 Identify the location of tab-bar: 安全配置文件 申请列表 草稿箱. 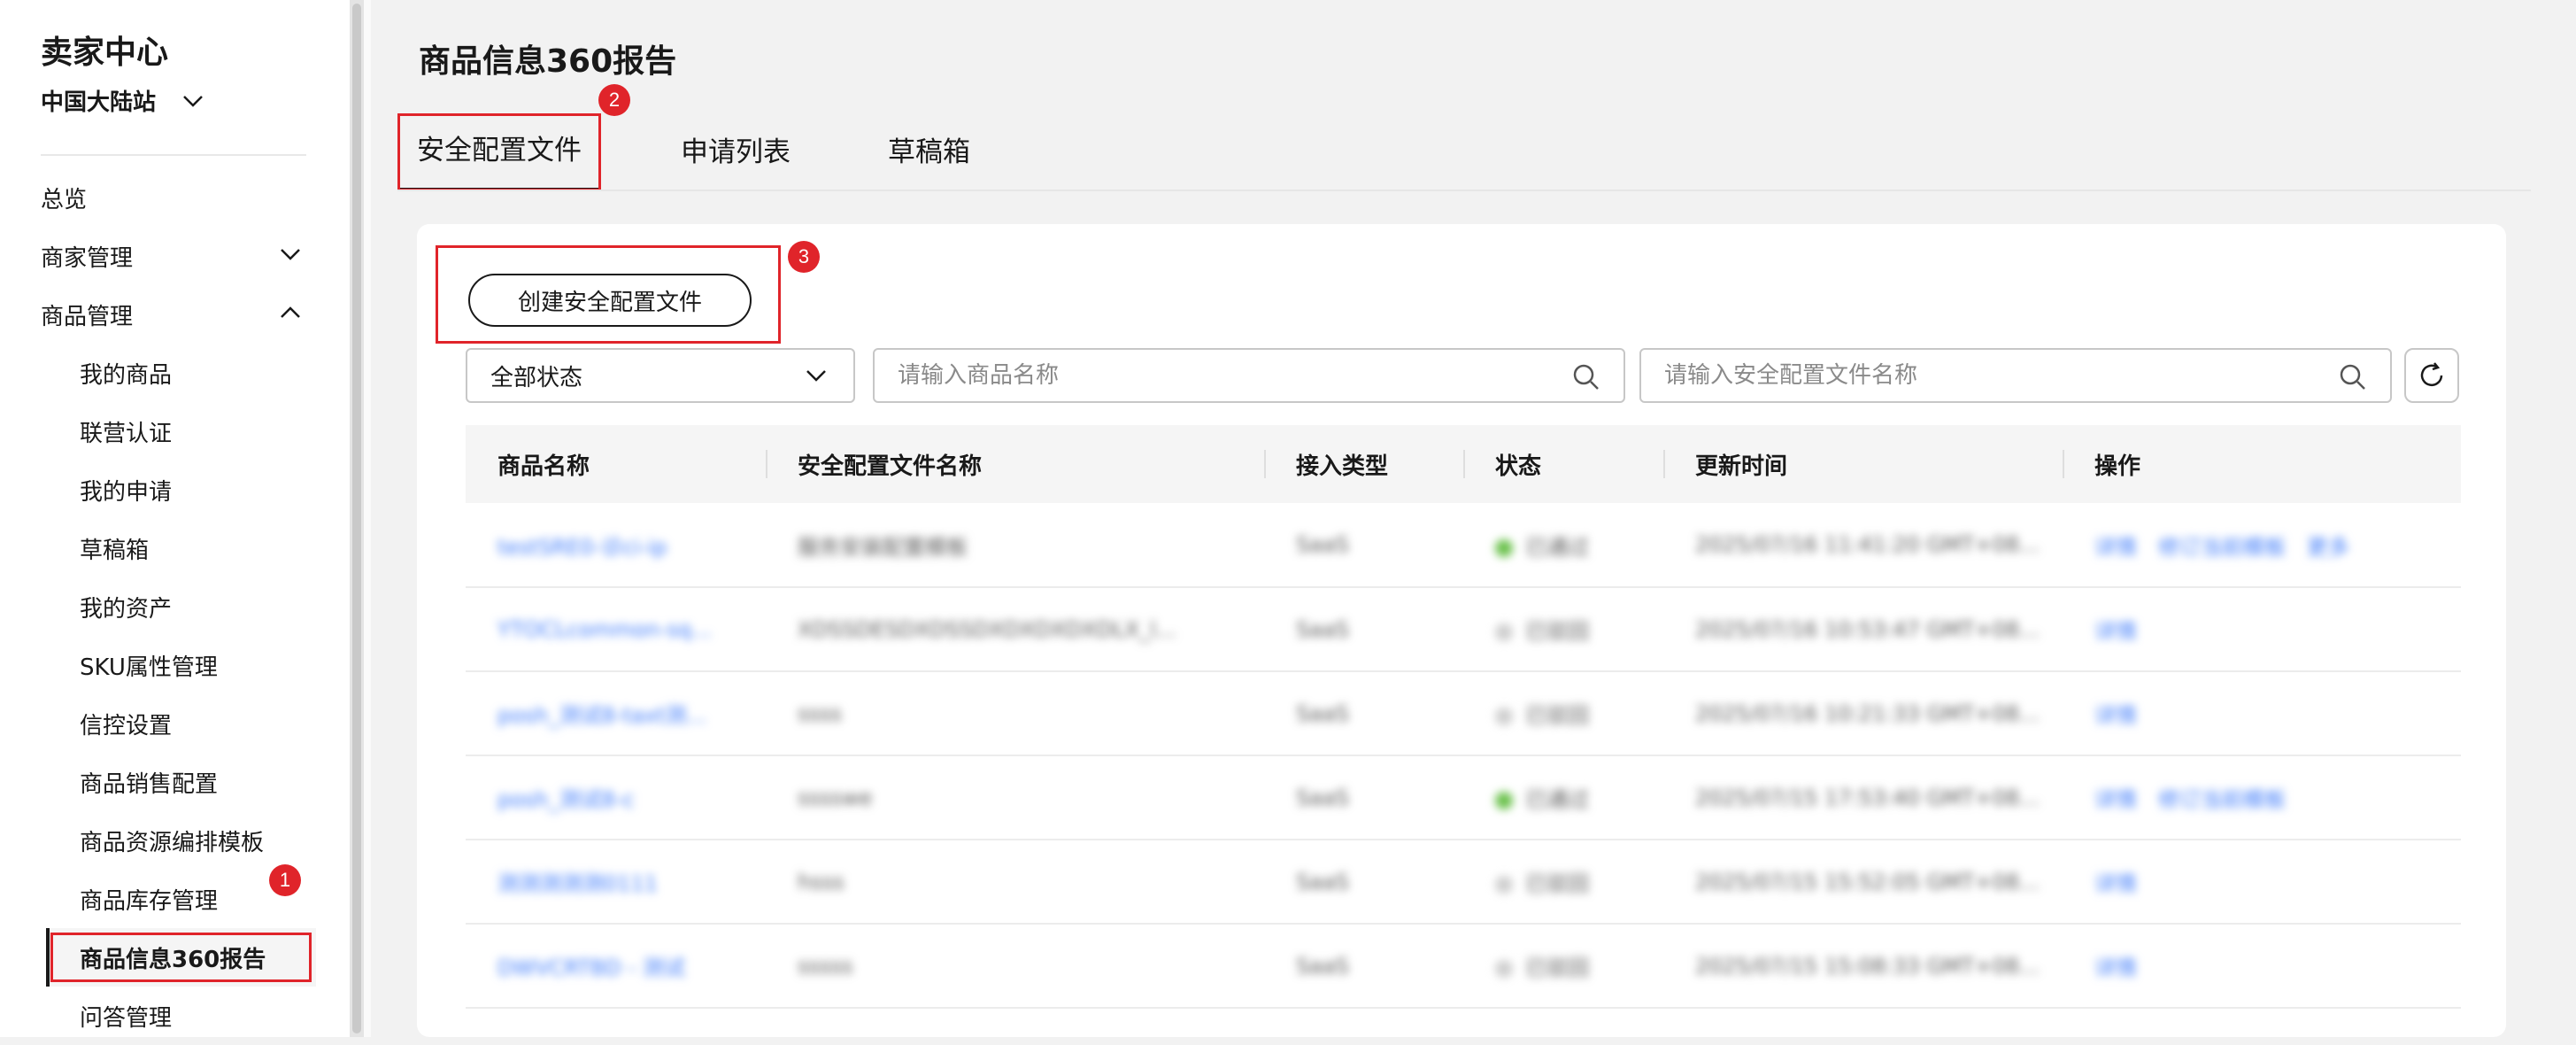
(723, 152).